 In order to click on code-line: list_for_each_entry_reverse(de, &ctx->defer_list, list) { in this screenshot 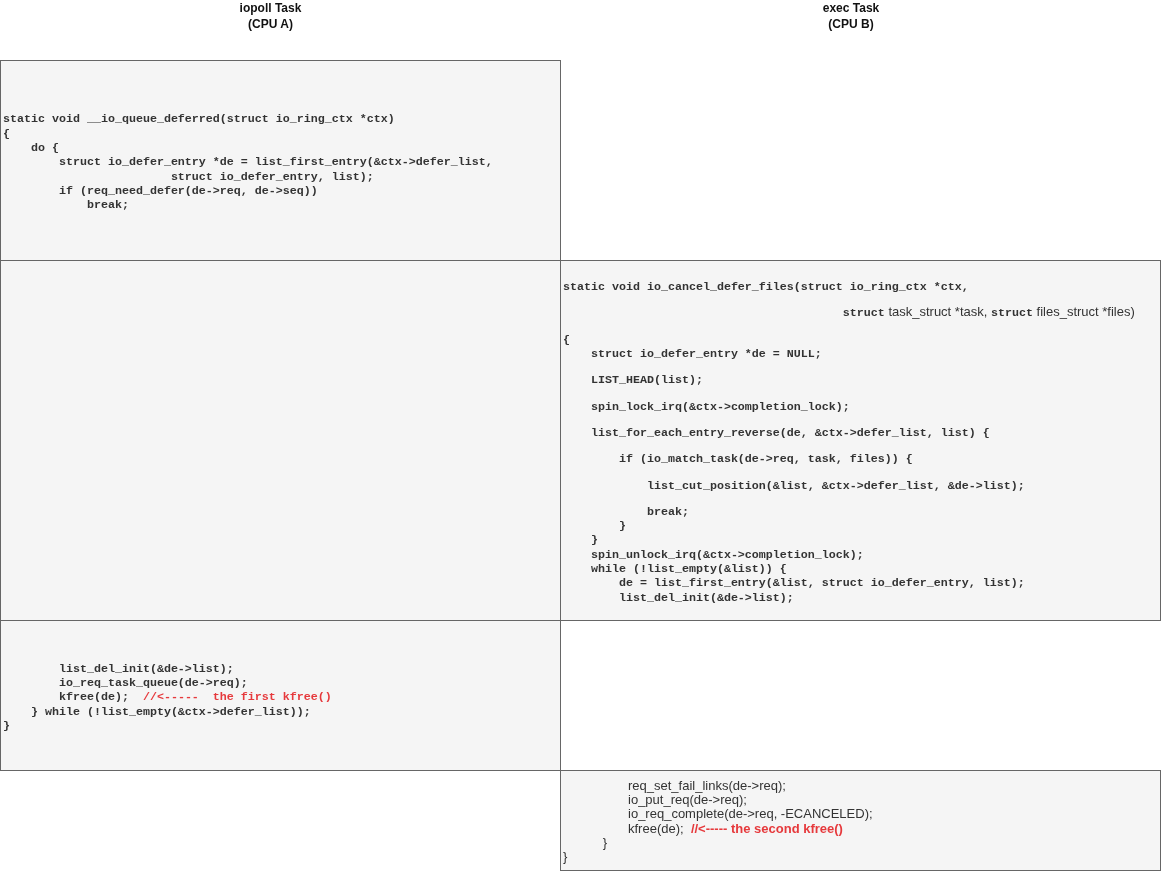, I will do `click(789, 431)`.